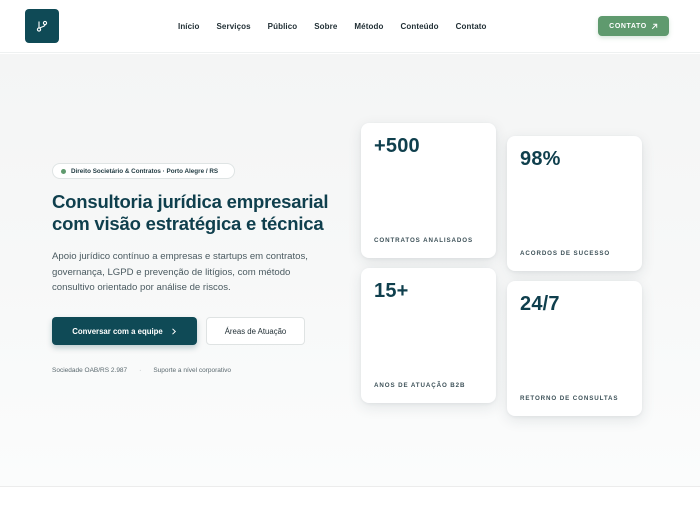 The width and height of the screenshot is (700, 524). I want to click on stat-label: ACORDOS DE SUCESSO, so click(565, 253).